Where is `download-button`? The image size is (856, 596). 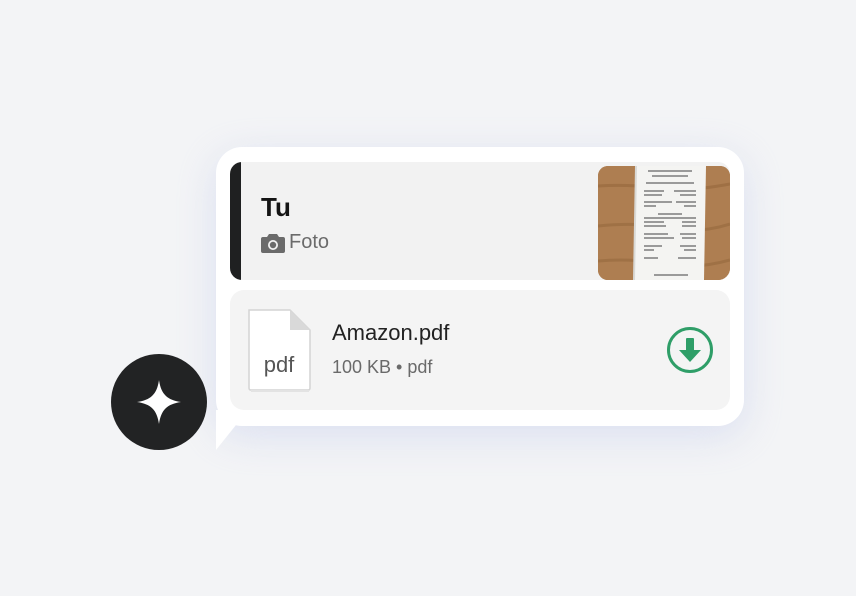 download-button is located at coordinates (690, 350).